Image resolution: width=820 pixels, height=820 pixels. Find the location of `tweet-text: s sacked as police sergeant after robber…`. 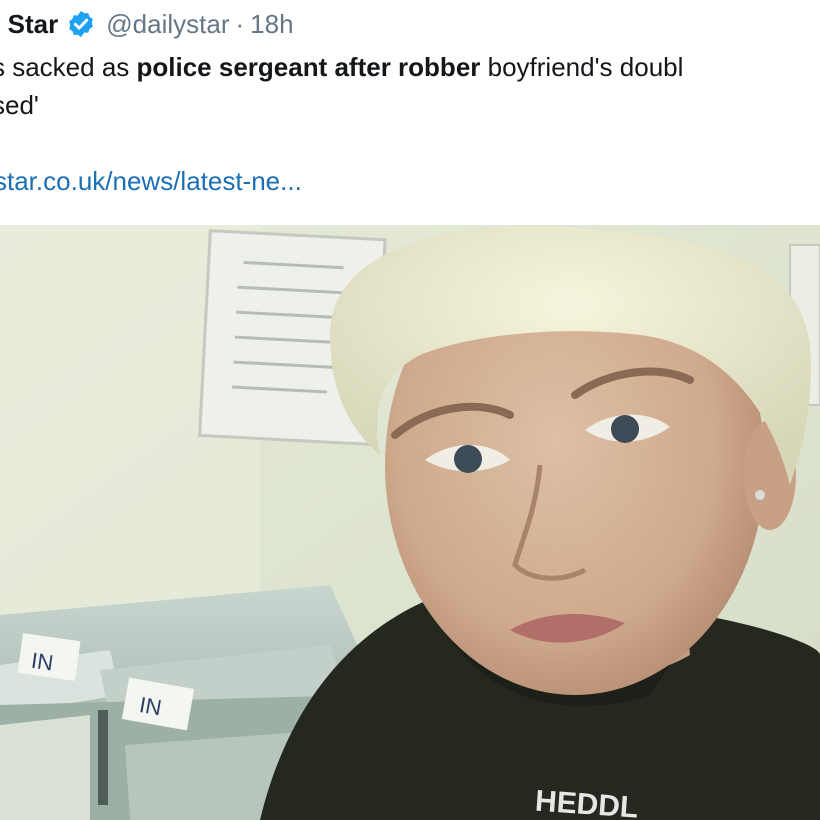

tweet-text: s sacked as police sergeant after robber… is located at coordinates (410, 86).